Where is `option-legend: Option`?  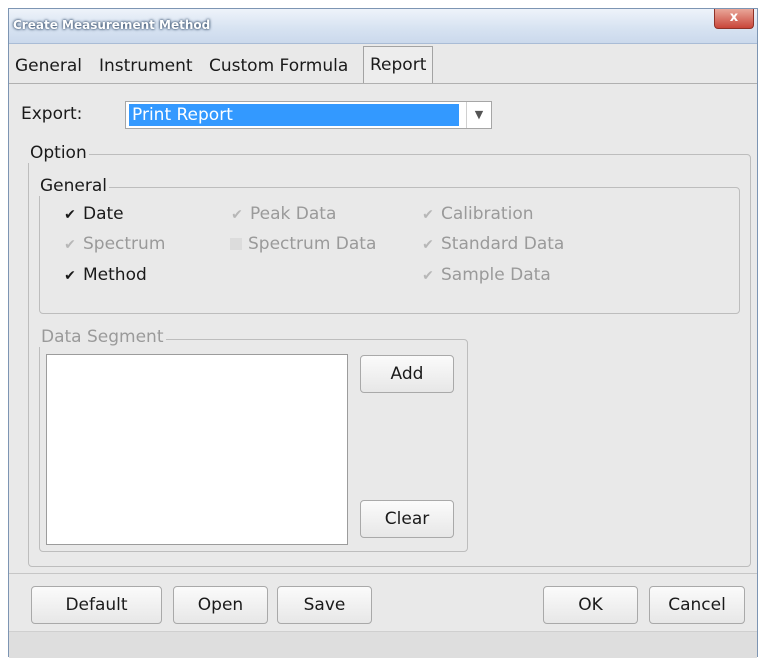
option-legend: Option is located at coordinates (58, 153).